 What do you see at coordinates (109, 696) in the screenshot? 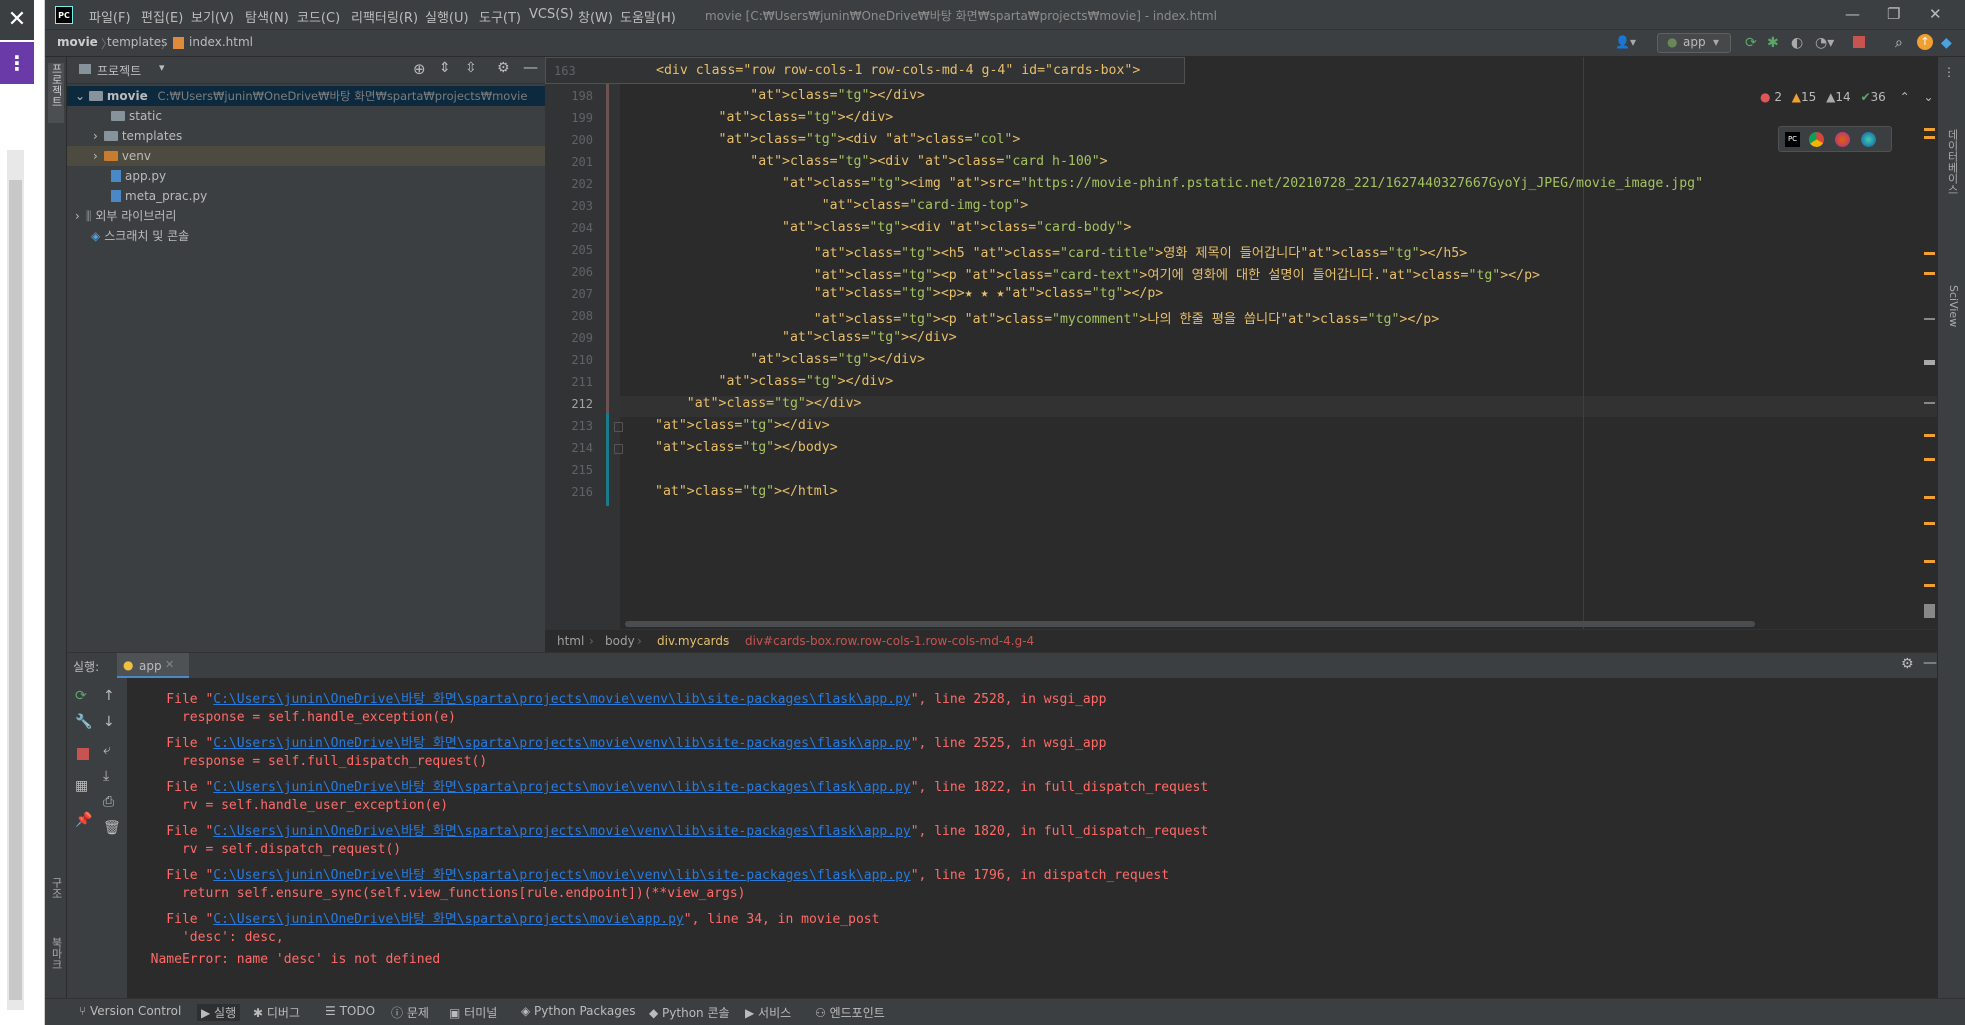
I see `arrow-up-icon: ↑` at bounding box center [109, 696].